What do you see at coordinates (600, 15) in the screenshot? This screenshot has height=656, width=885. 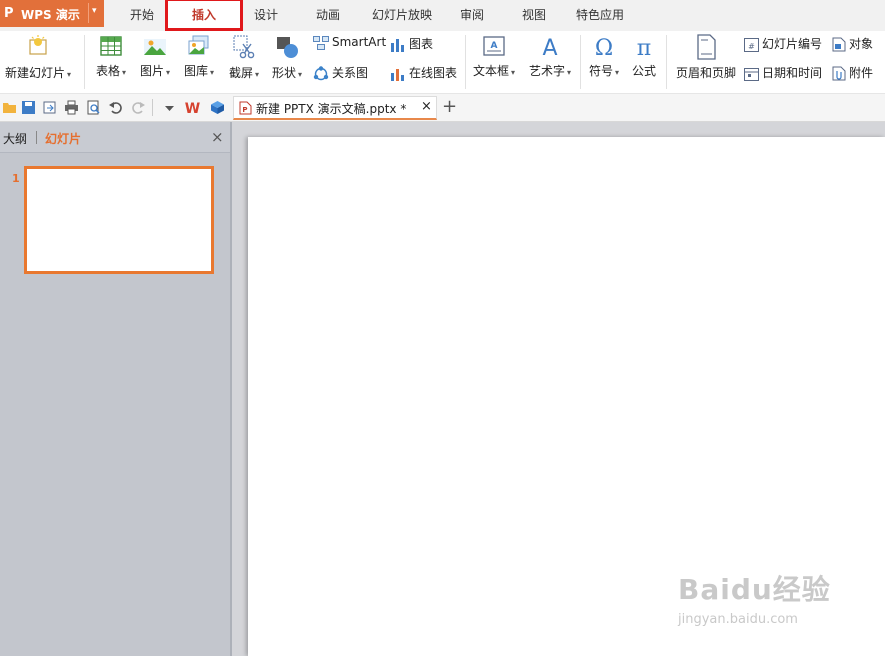 I see `tab-special: 特色应用` at bounding box center [600, 15].